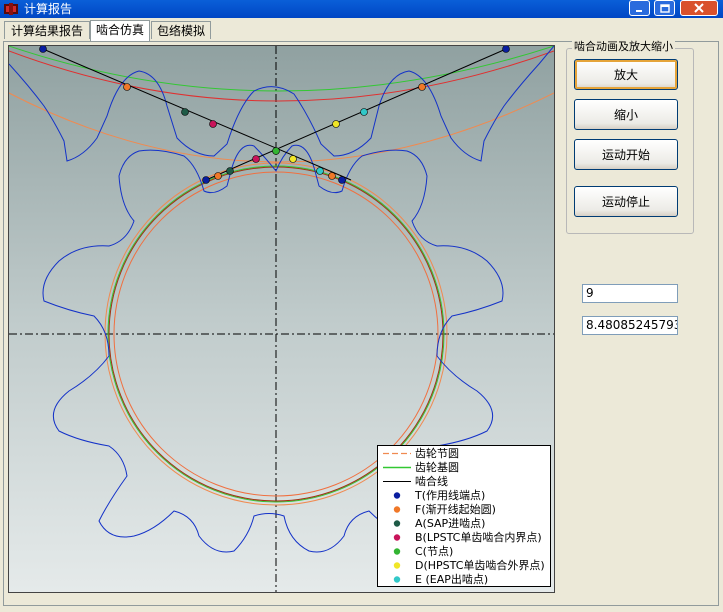 This screenshot has height=612, width=723. Describe the element at coordinates (181, 30) in the screenshot. I see `tab-envelope-simulation: 包络模拟` at that location.